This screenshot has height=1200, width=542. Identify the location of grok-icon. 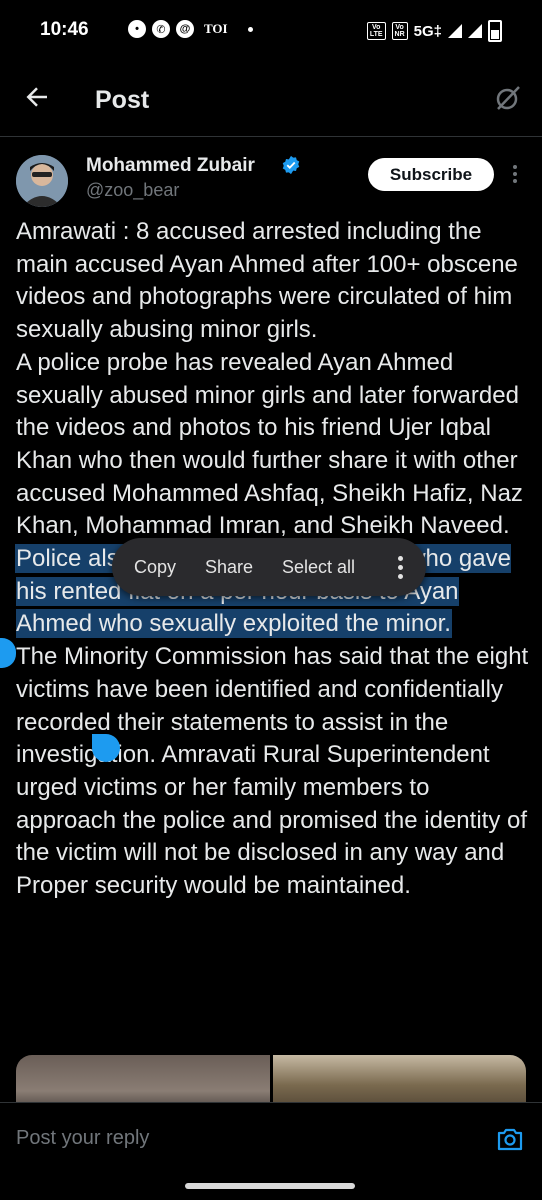
(508, 98).